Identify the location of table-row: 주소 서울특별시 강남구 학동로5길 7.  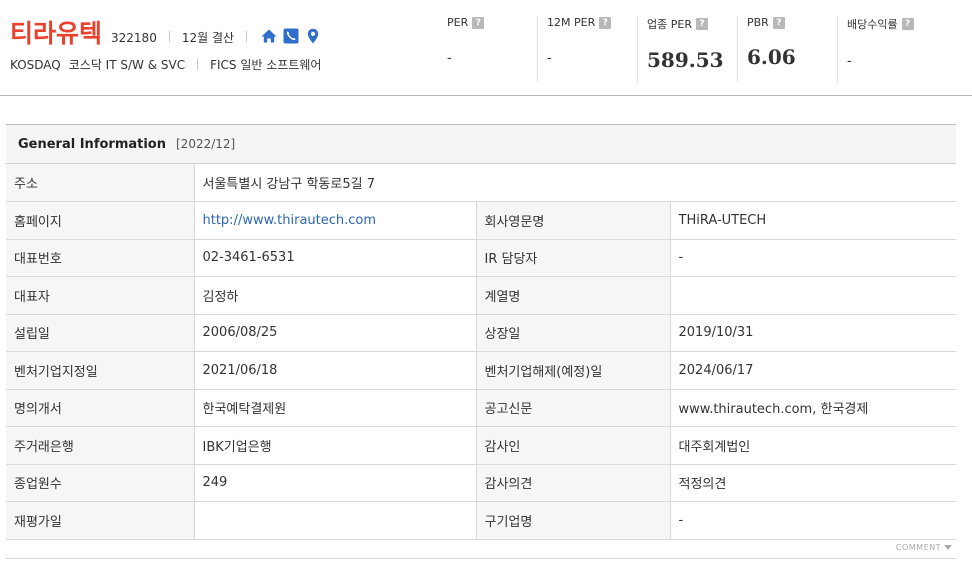
(481, 183).